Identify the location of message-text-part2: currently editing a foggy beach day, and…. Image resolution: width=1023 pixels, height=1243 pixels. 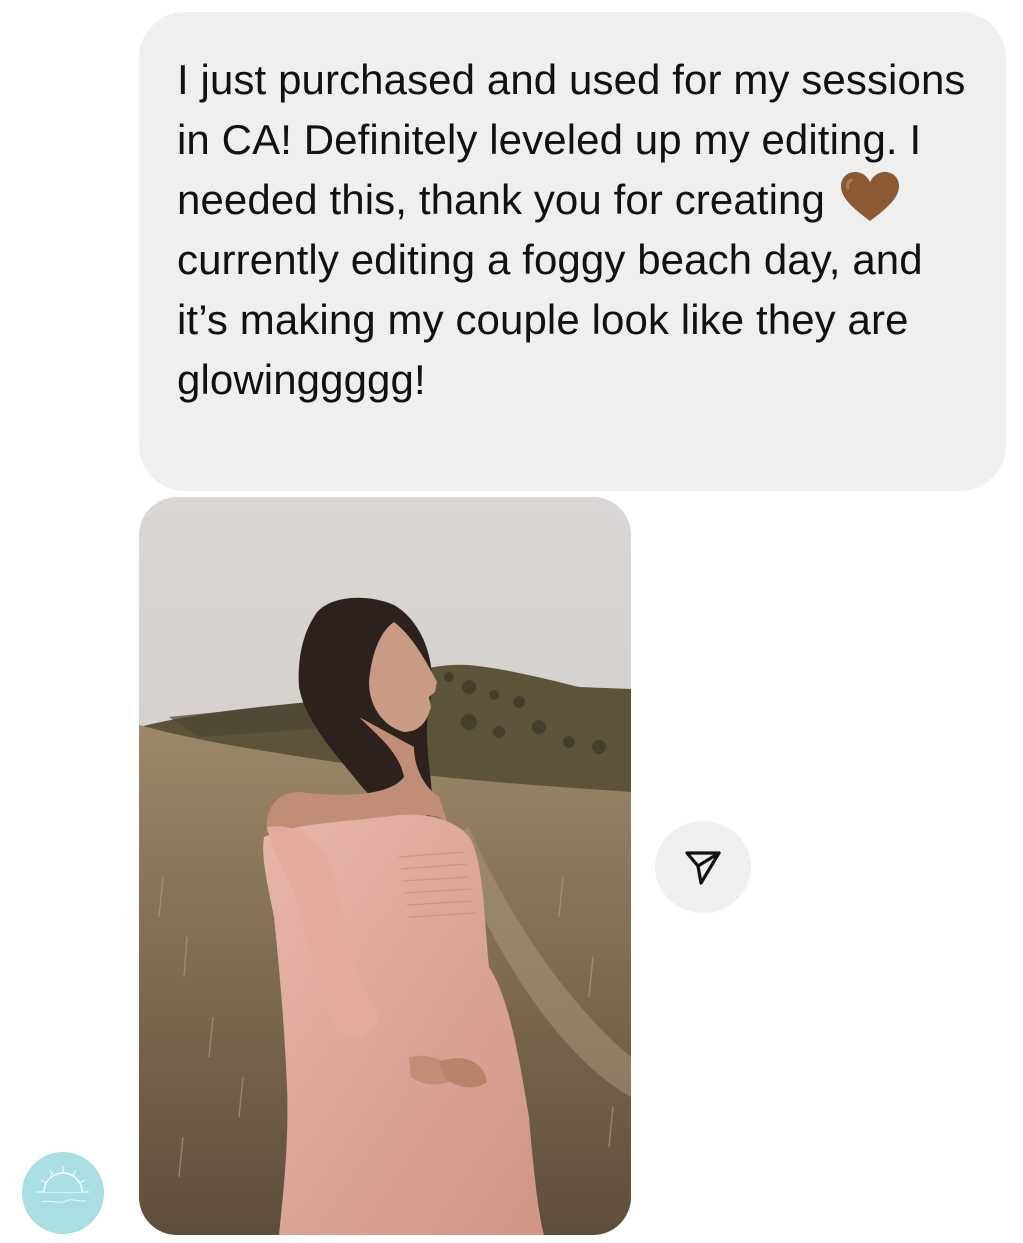
(550, 319).